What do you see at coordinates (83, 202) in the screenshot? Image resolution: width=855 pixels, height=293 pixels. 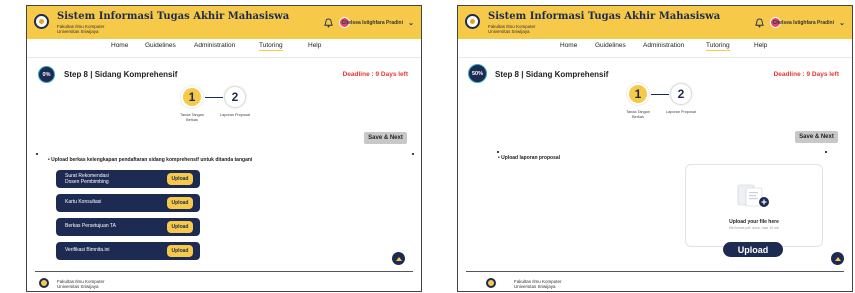 I see `document-label: Kartu Konsultasi` at bounding box center [83, 202].